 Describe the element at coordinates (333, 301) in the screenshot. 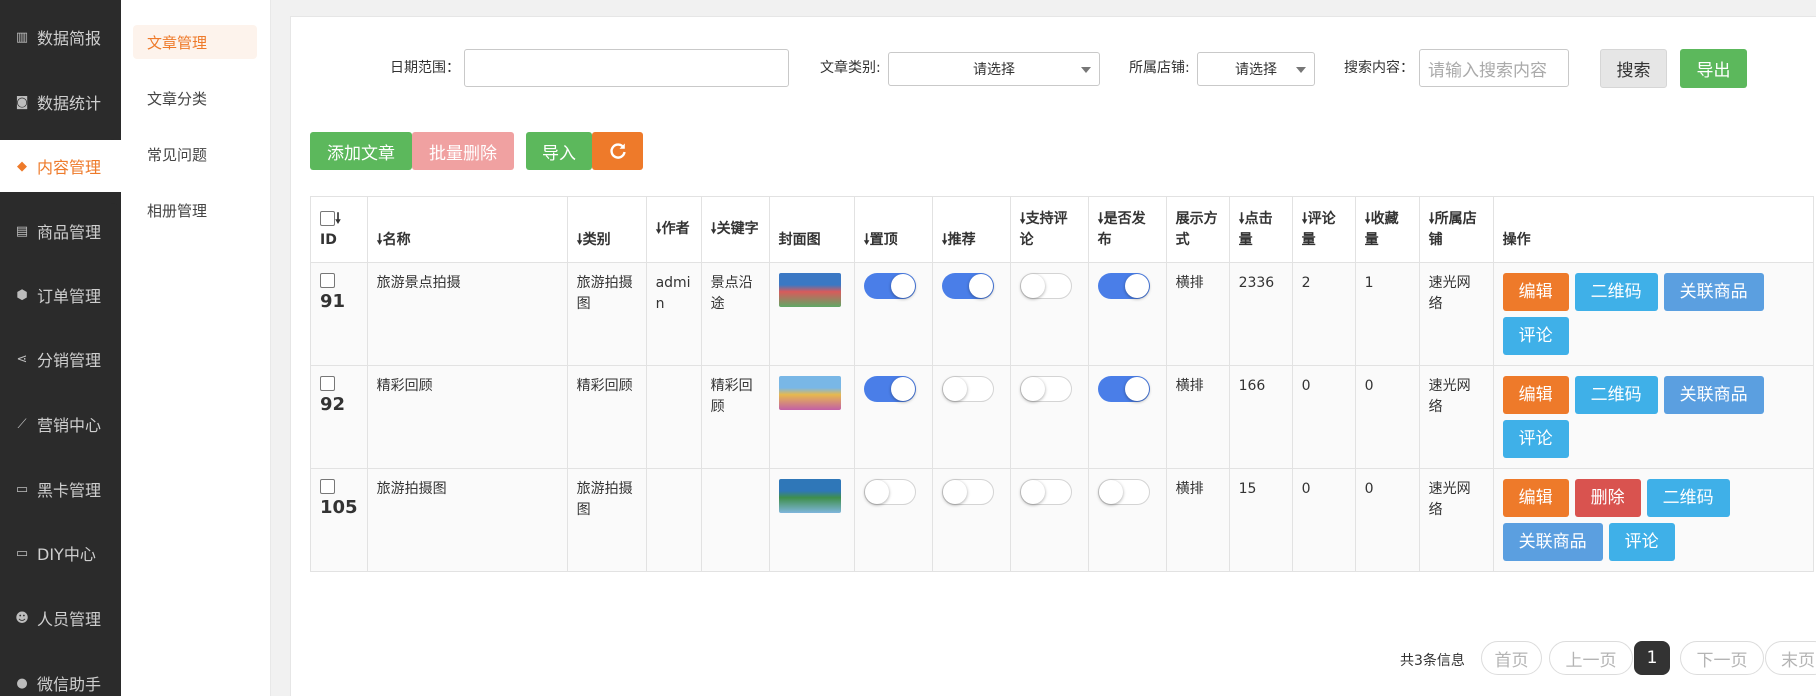

I see `row-id: 91` at that location.